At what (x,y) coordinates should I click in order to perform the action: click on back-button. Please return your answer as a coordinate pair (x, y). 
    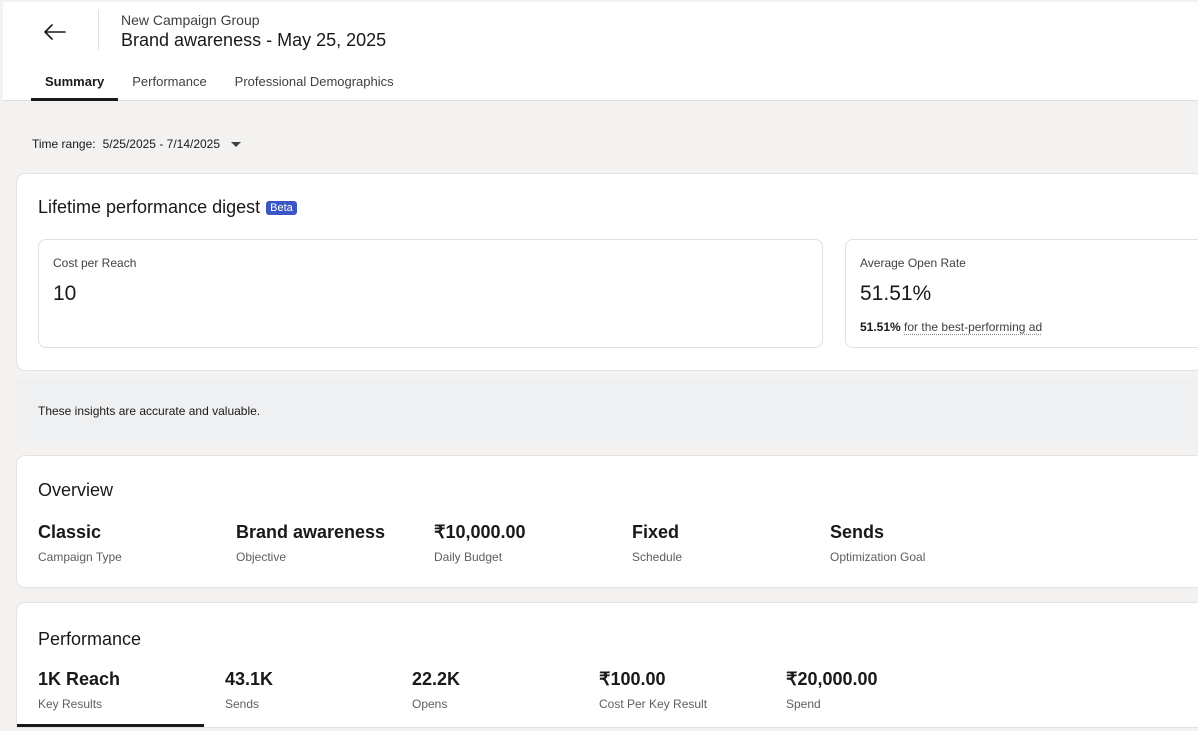
    Looking at the image, I should click on (55, 32).